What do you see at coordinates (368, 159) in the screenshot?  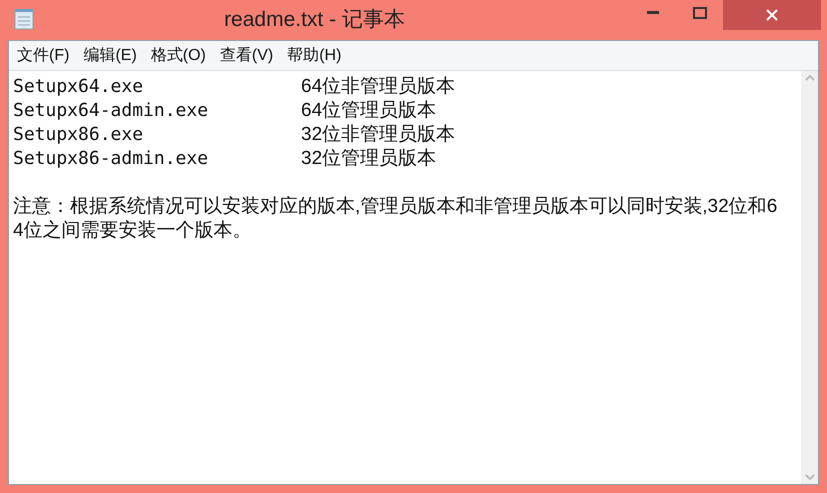 I see `description-text: 32位管理员版本` at bounding box center [368, 159].